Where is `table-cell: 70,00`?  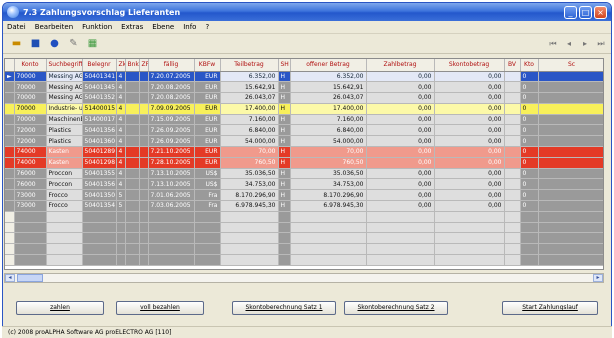
table-cell: 70,00 is located at coordinates (249, 152).